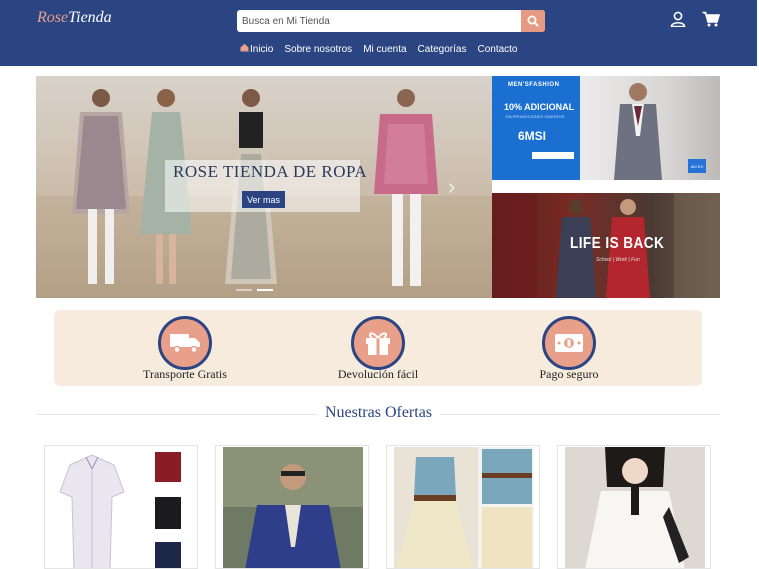 The image size is (759, 569). What do you see at coordinates (262, 49) in the screenshot?
I see `nav-label: Inicio` at bounding box center [262, 49].